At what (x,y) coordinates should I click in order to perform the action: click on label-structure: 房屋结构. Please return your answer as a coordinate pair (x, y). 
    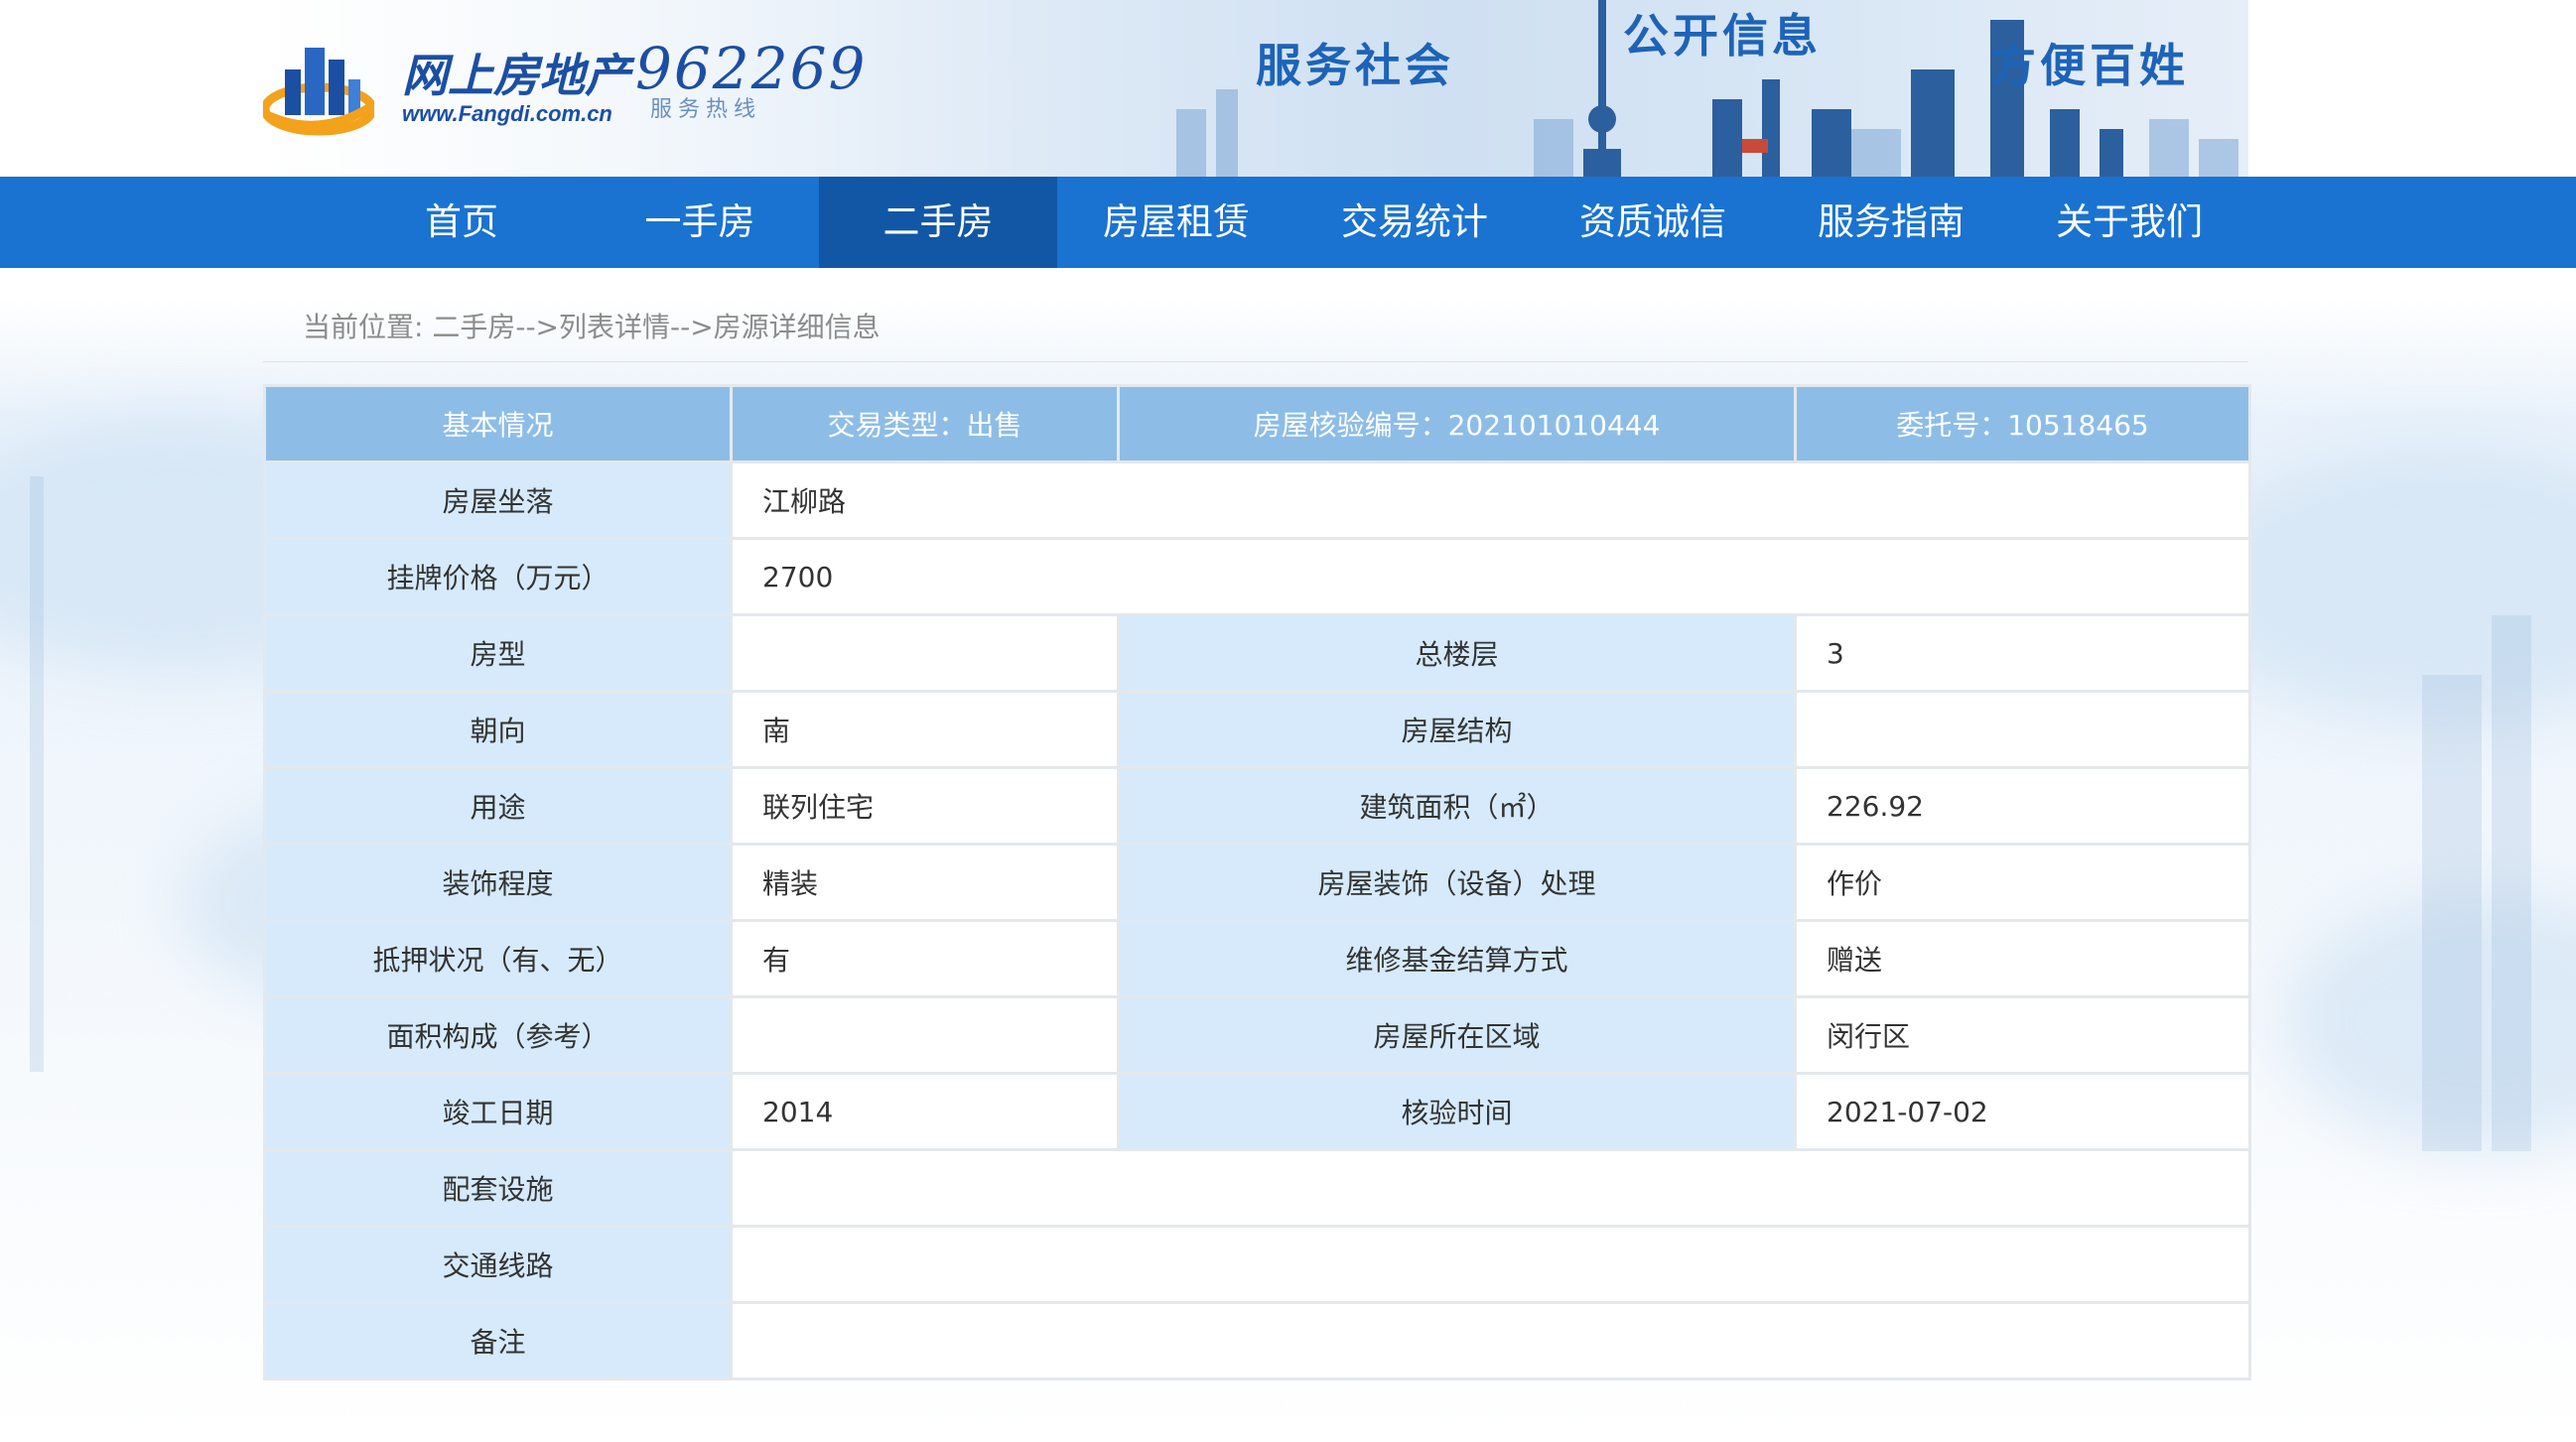
    Looking at the image, I should click on (1457, 730).